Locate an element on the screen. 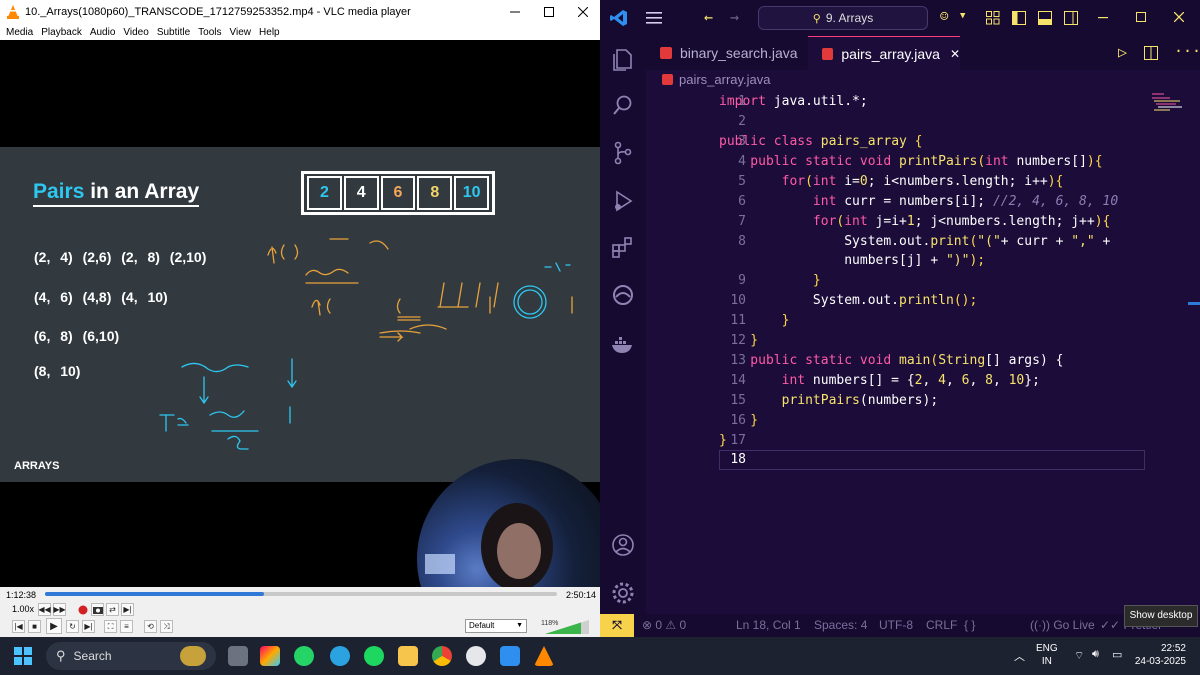  extensions-icon is located at coordinates (623, 247).